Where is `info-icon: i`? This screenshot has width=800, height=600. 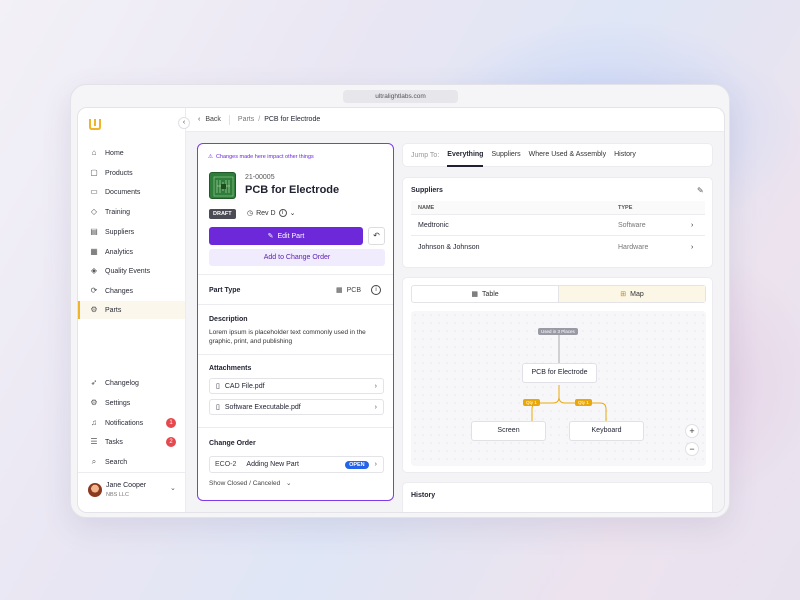 info-icon: i is located at coordinates (376, 290).